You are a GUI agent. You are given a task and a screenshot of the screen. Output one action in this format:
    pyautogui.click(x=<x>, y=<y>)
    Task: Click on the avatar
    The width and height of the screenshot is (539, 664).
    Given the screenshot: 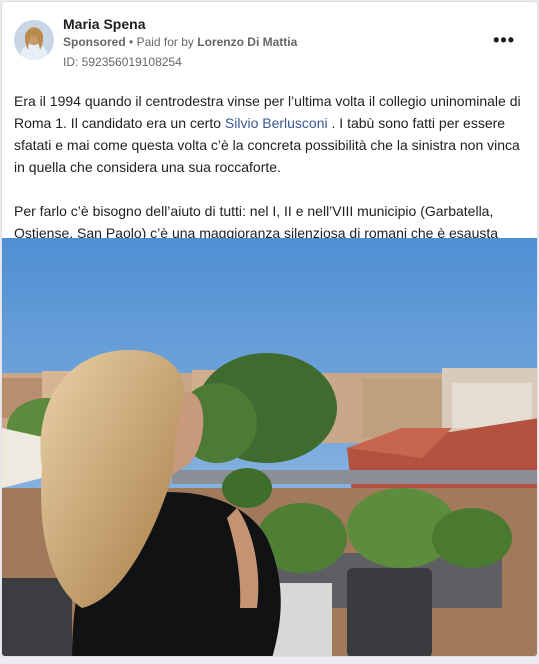 What is the action you would take?
    pyautogui.click(x=34, y=40)
    